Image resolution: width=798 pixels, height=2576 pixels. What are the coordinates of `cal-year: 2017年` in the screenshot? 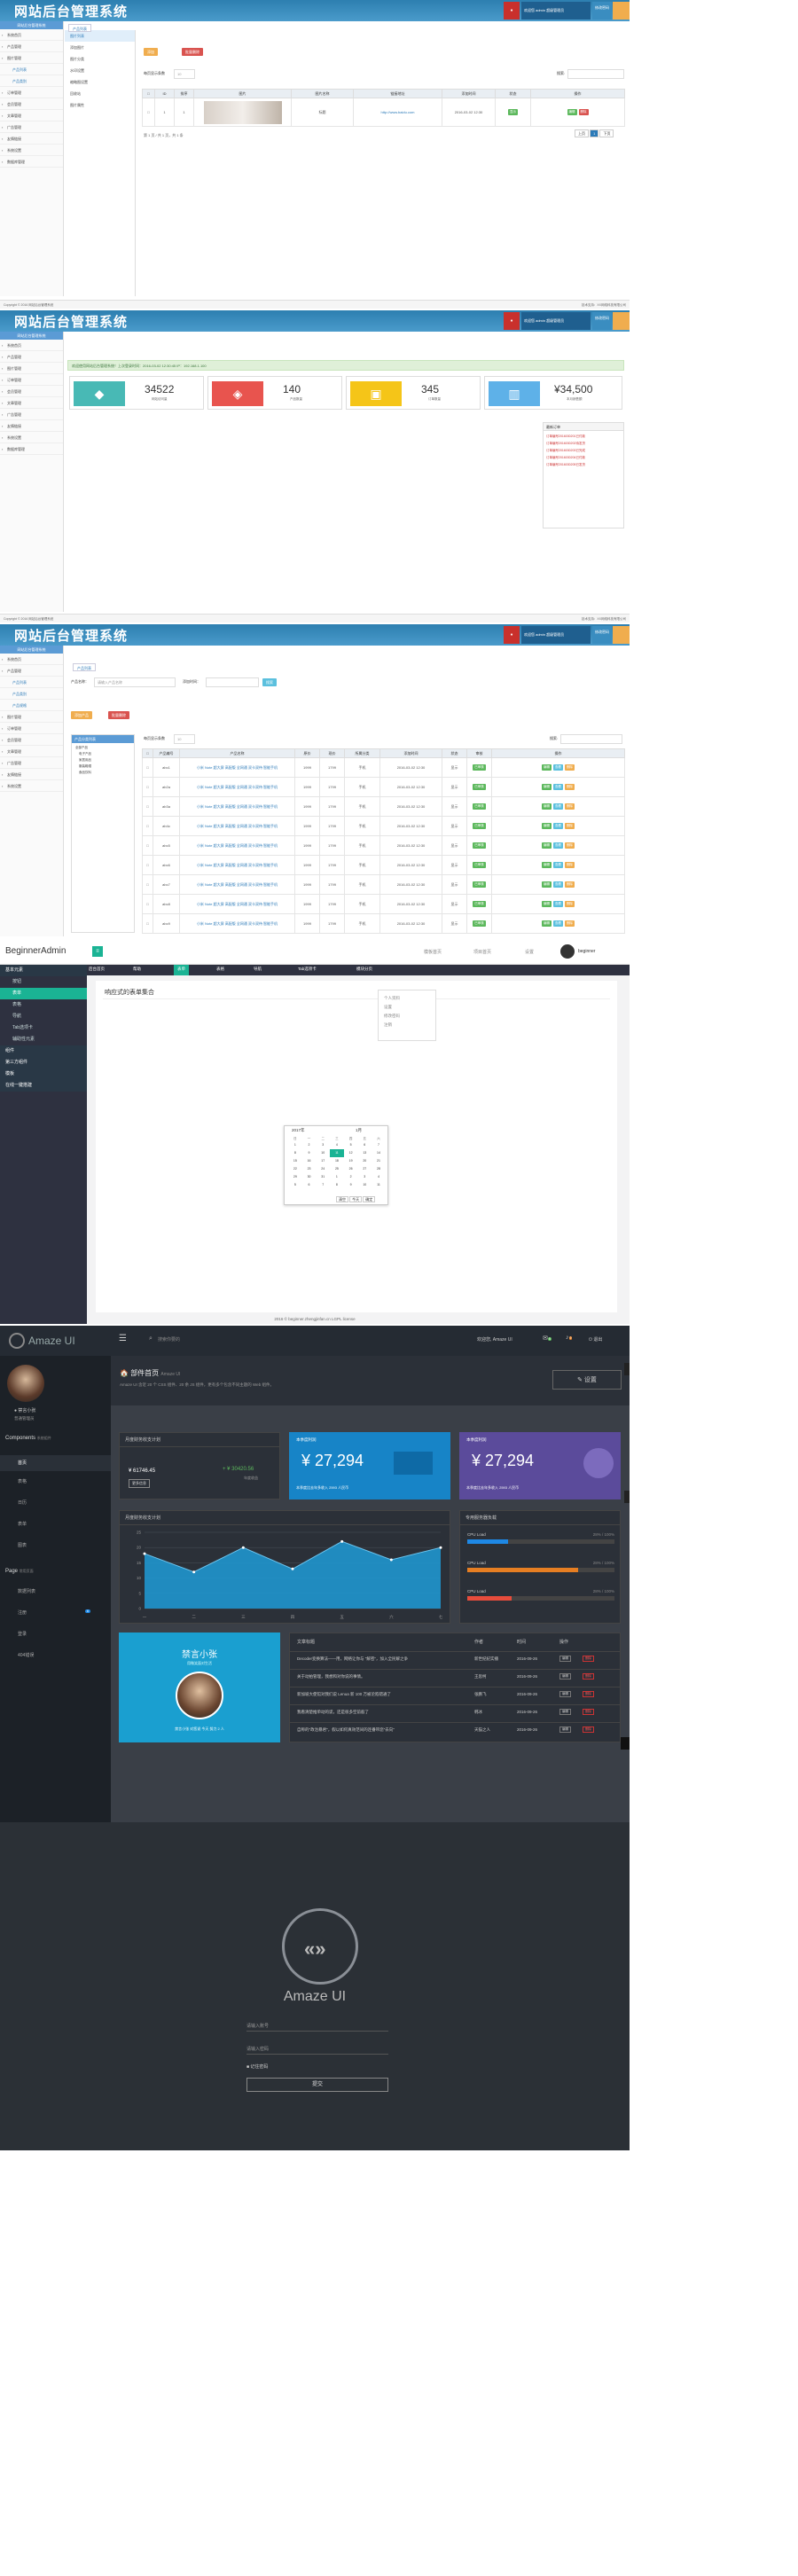 It's located at (299, 1130).